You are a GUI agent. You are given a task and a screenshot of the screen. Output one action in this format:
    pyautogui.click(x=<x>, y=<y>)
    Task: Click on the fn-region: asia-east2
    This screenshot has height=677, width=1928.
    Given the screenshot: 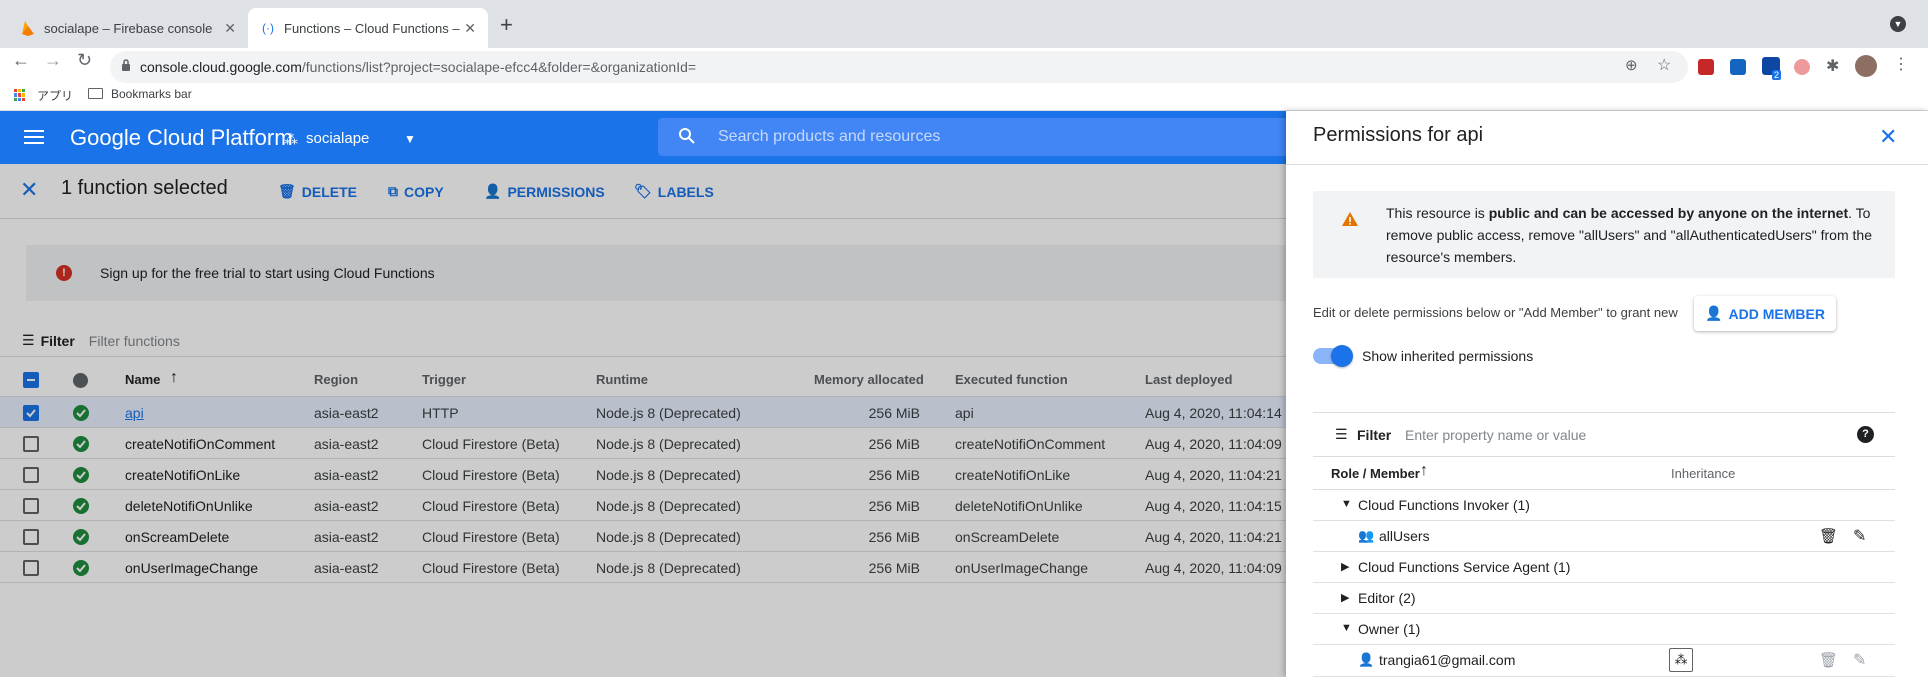 What is the action you would take?
    pyautogui.click(x=346, y=413)
    